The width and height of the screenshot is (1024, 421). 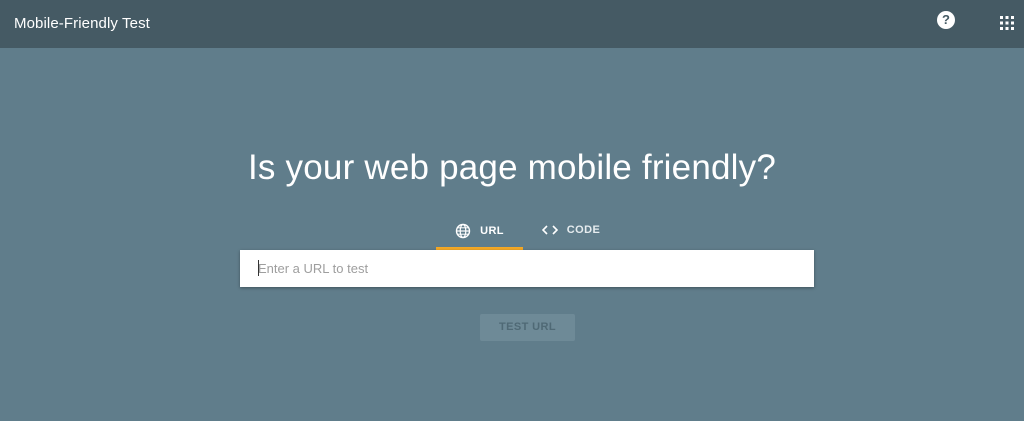 I want to click on help-icon: ?, so click(x=946, y=20).